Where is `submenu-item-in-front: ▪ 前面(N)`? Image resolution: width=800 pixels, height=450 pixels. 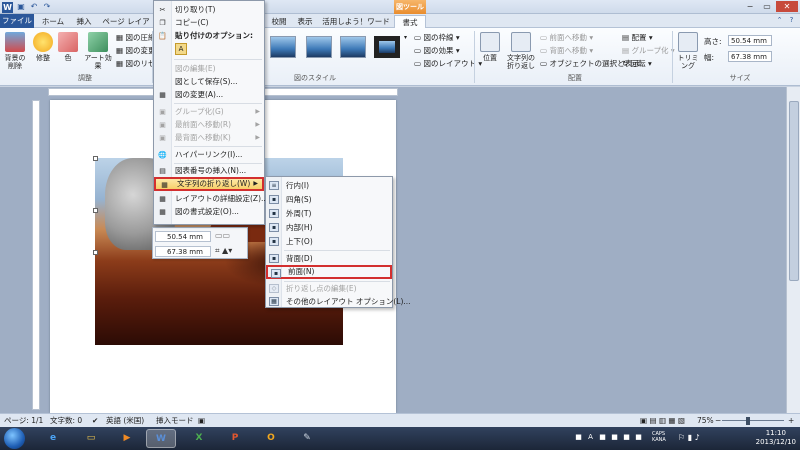 submenu-item-in-front: ▪ 前面(N) is located at coordinates (329, 272).